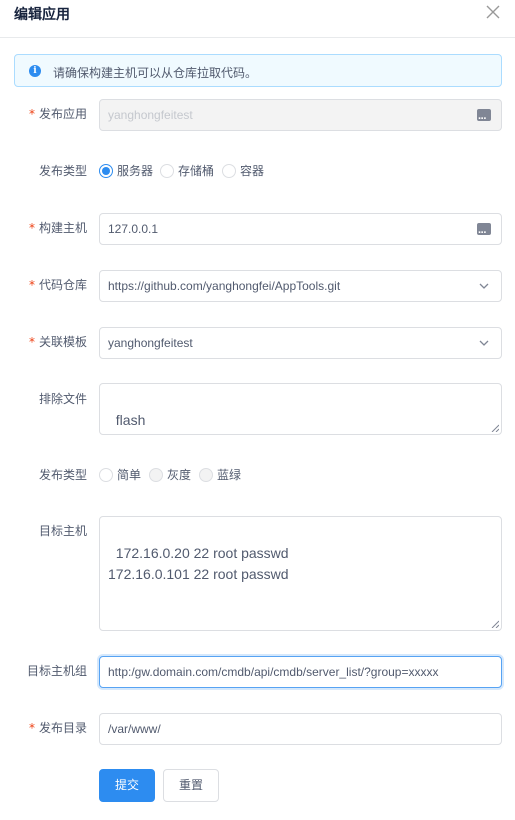 This screenshot has width=515, height=820. Describe the element at coordinates (62, 399) in the screenshot. I see `exclude-label: 排除文件` at that location.